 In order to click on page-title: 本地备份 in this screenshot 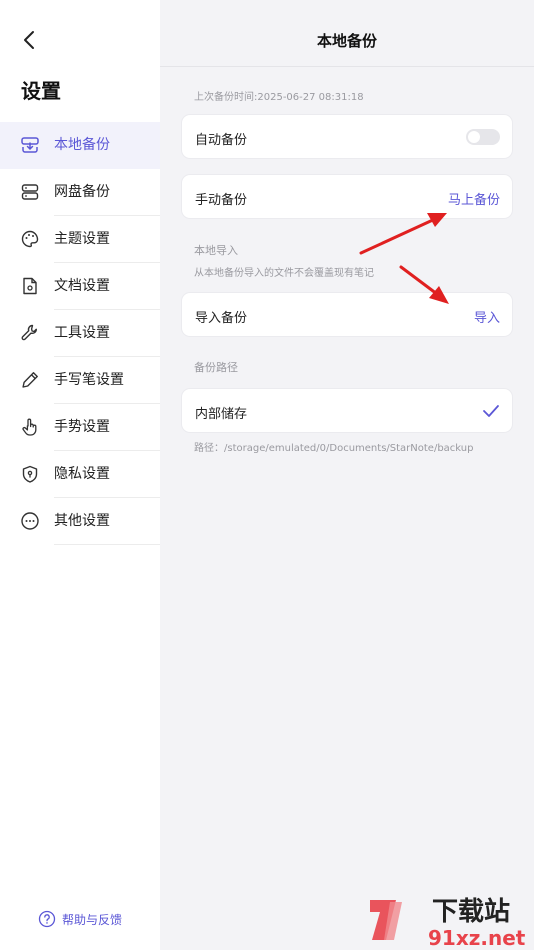, I will do `click(346, 41)`.